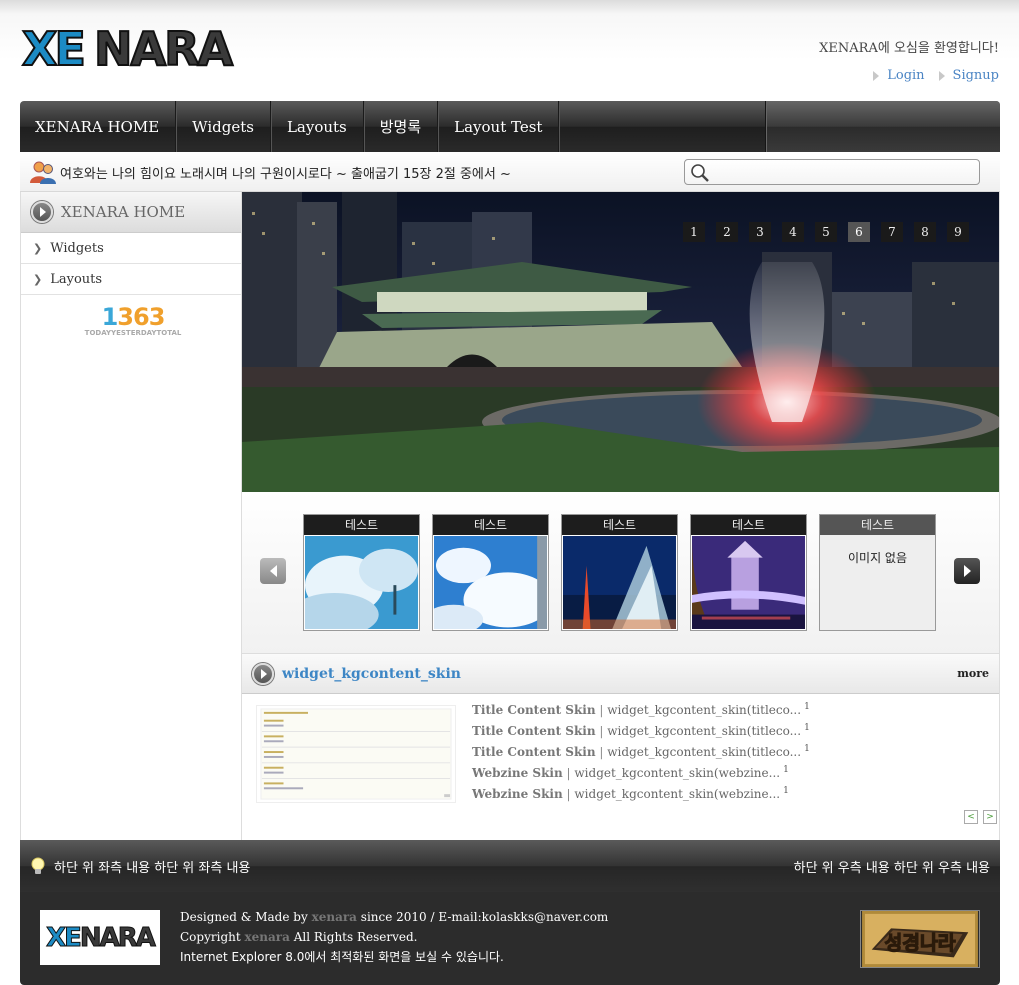 The height and width of the screenshot is (985, 1019). I want to click on widget-header: widget_kgcontent_skin more, so click(620, 674).